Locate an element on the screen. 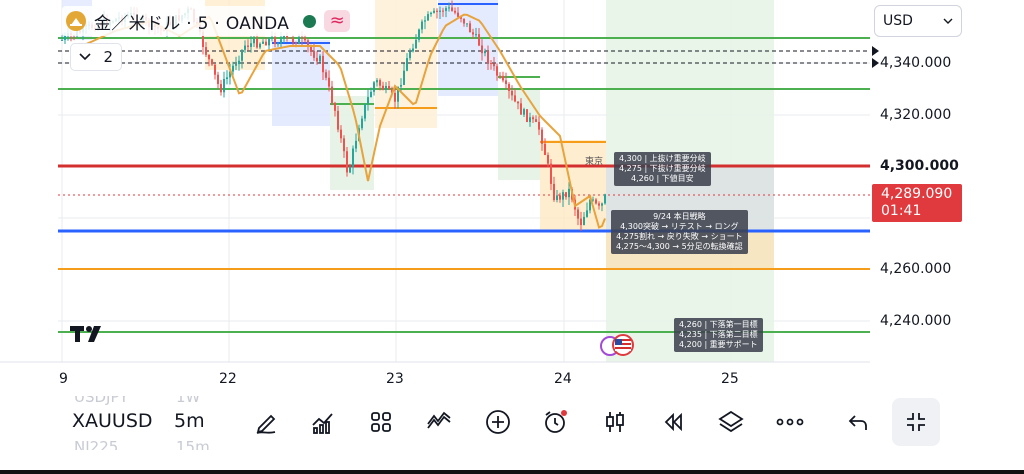  tradingview-logo is located at coordinates (89, 336).